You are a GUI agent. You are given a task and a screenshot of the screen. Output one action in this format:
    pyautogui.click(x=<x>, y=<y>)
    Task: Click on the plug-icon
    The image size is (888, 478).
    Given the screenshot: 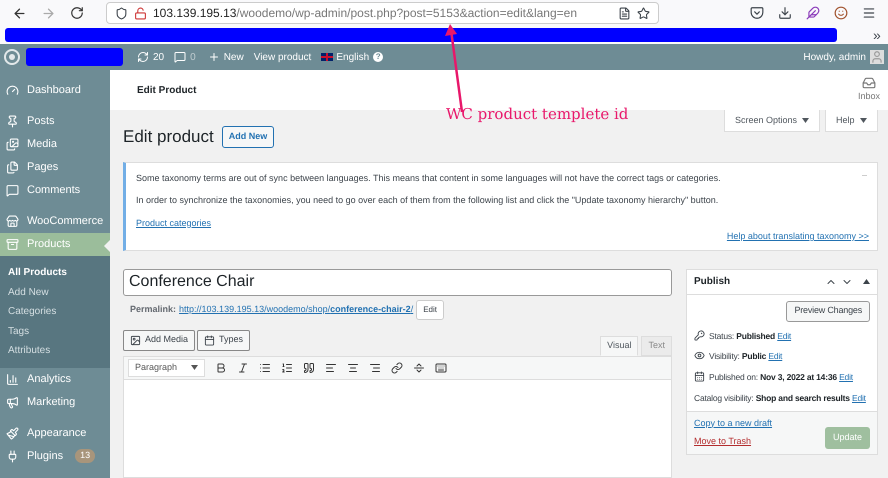 What is the action you would take?
    pyautogui.click(x=12, y=456)
    